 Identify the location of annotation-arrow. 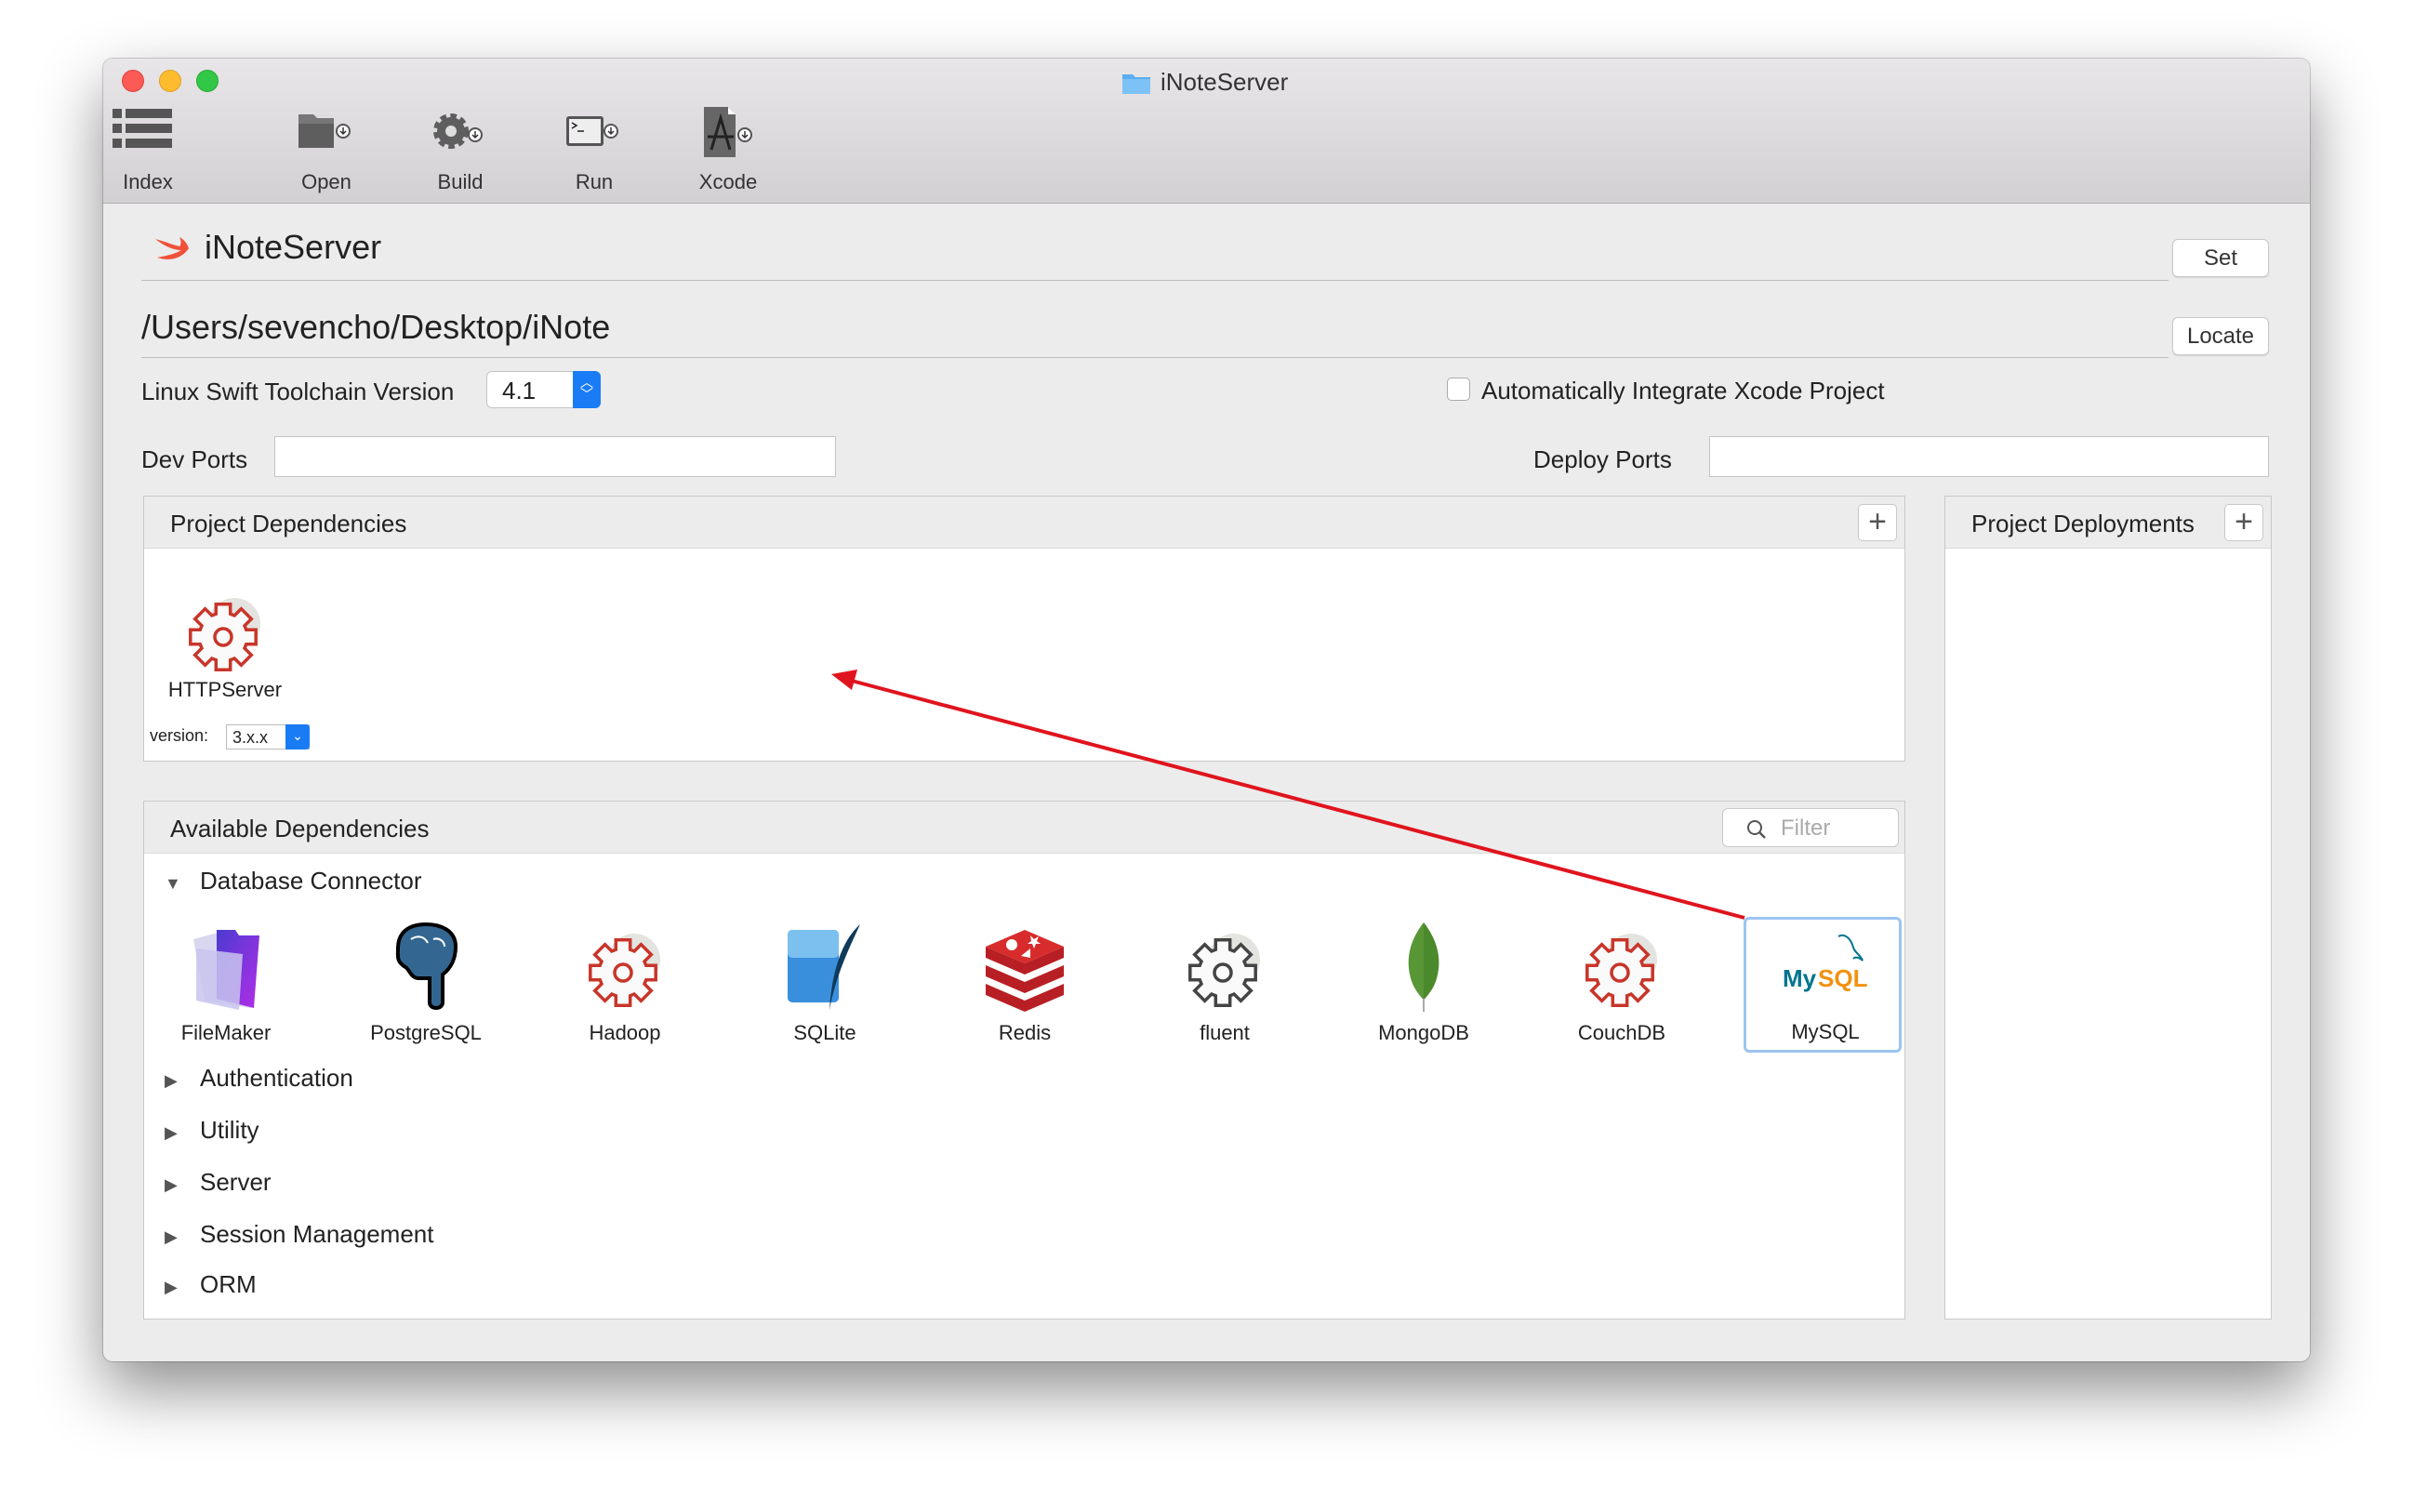
(1288, 795).